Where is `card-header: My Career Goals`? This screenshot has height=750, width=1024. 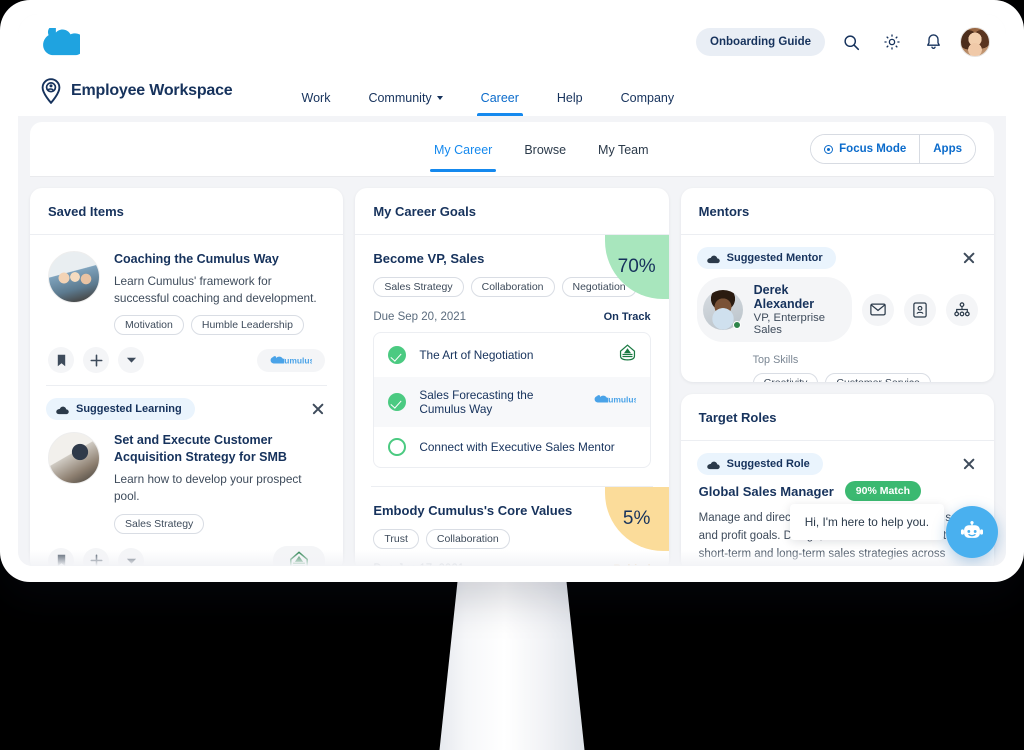
card-header: My Career Goals is located at coordinates (512, 211).